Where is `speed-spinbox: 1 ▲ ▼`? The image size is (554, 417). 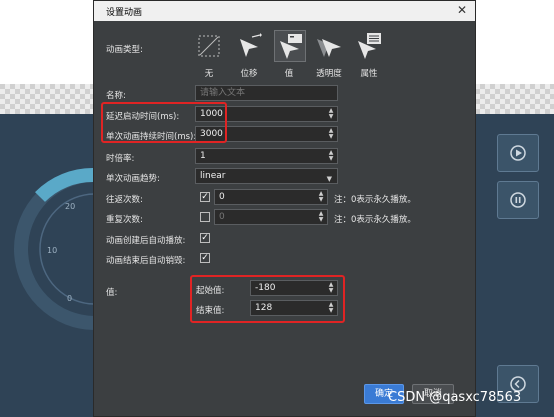
speed-spinbox: 1 ▲ ▼ is located at coordinates (266, 156).